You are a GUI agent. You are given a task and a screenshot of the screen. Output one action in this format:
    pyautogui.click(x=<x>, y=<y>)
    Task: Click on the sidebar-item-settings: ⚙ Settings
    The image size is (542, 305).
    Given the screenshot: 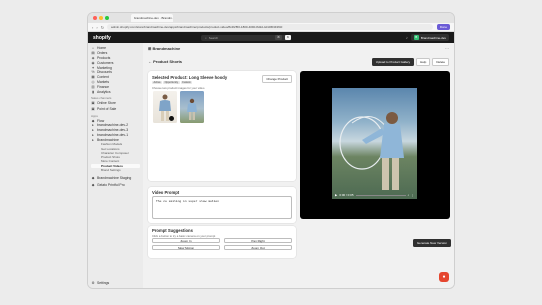 What is the action you would take?
    pyautogui.click(x=100, y=282)
    